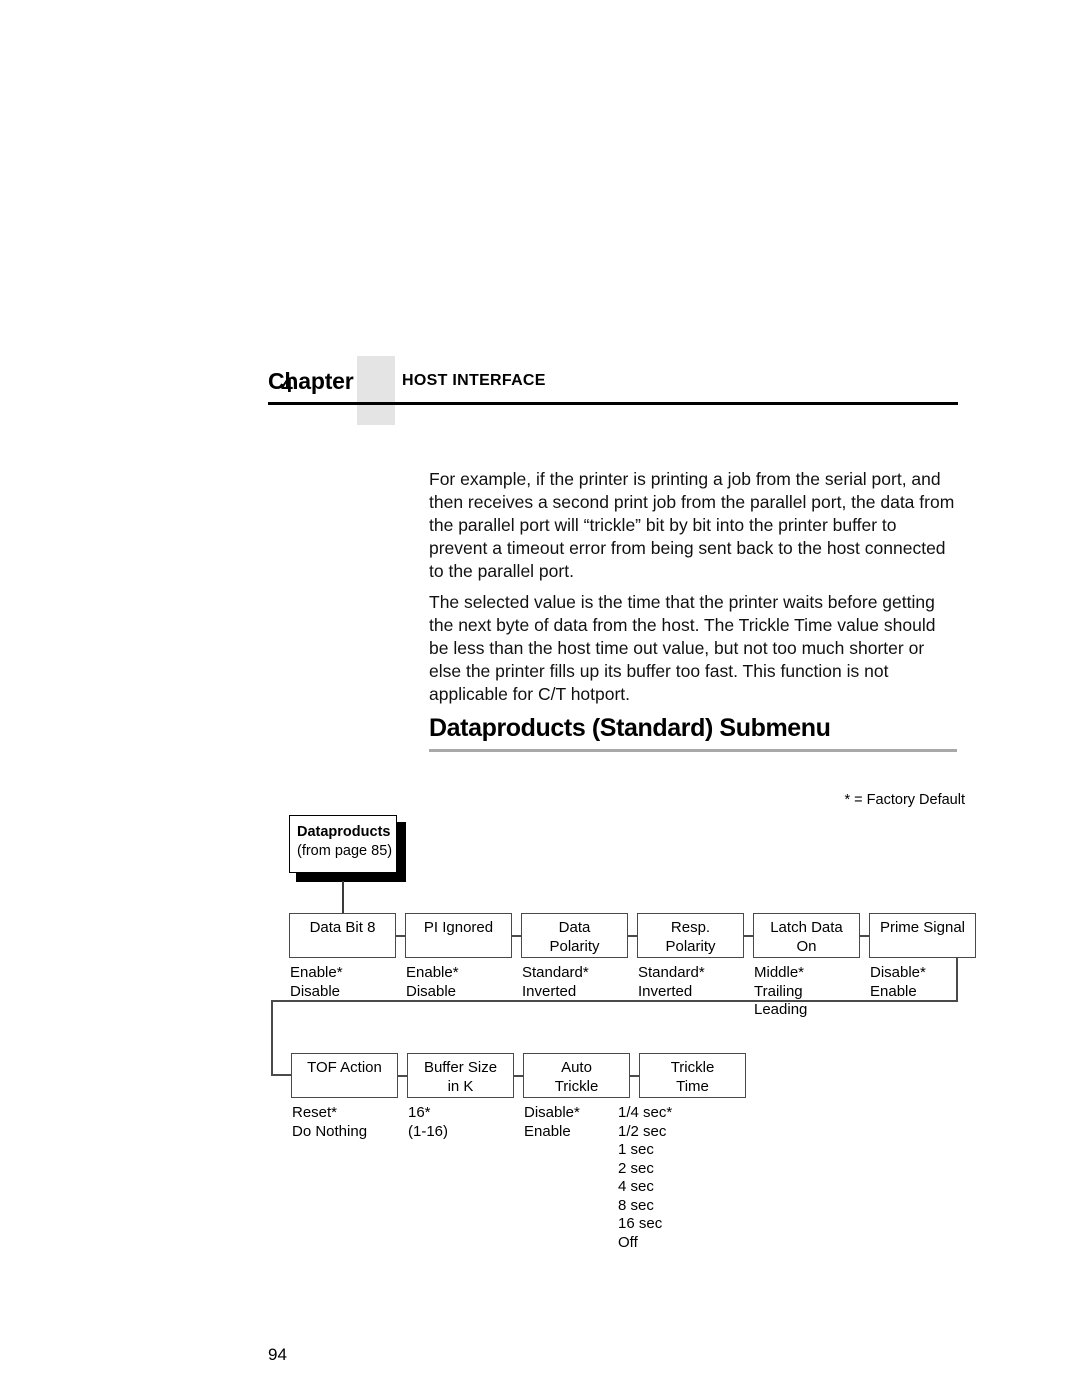 This screenshot has width=1080, height=1397. Describe the element at coordinates (576, 1086) in the screenshot. I see `menu-box-label-line2: Trickle` at that location.